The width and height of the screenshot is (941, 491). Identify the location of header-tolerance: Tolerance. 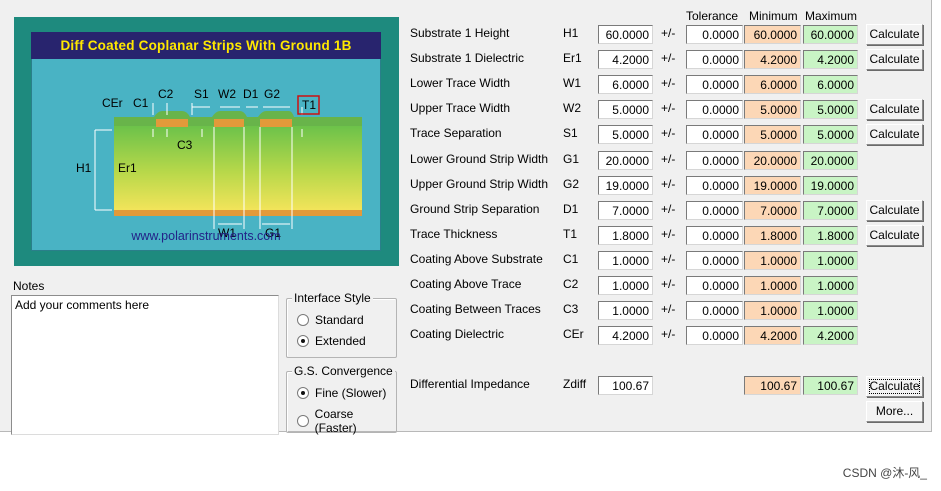
(712, 16).